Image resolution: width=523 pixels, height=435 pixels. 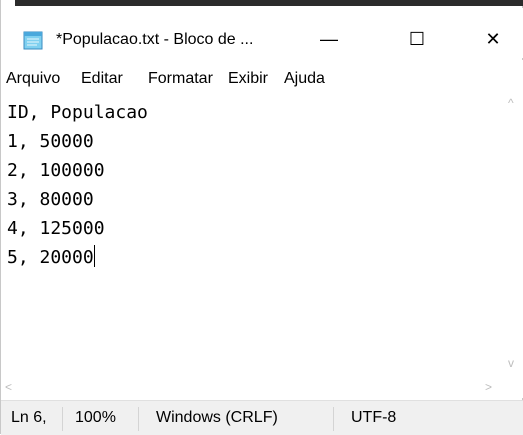 I want to click on vertical-scrollbar: ^ v, so click(x=512, y=236).